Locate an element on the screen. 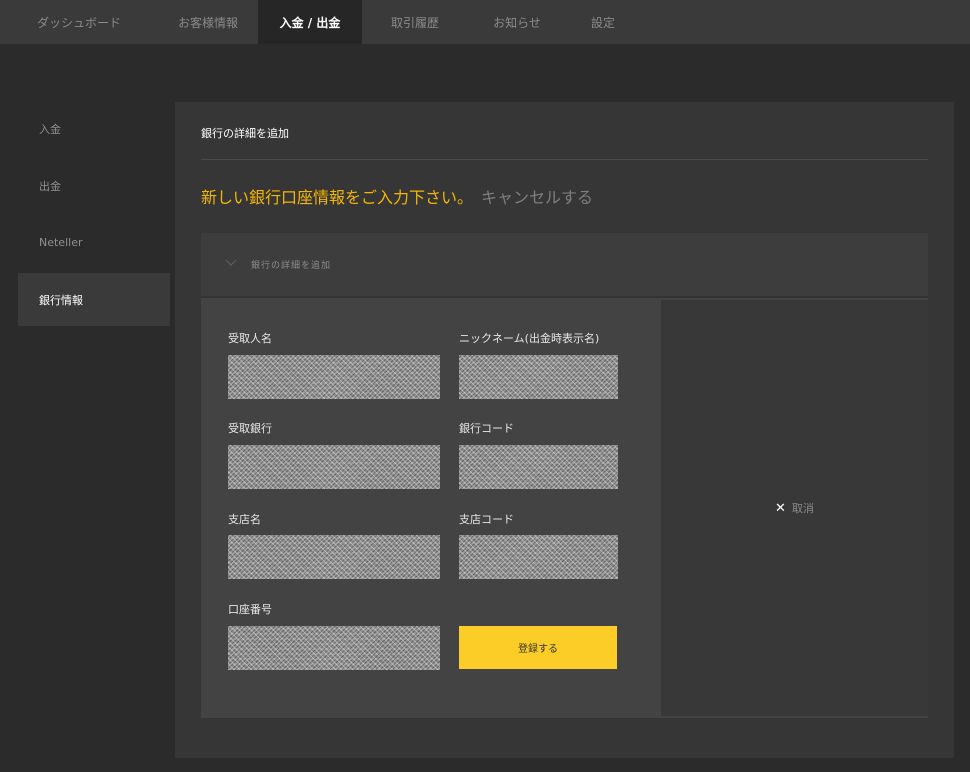 The image size is (970, 772). divider is located at coordinates (564, 159).